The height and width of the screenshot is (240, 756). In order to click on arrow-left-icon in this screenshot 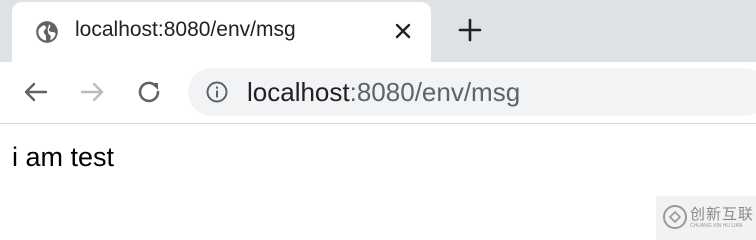, I will do `click(36, 92)`.